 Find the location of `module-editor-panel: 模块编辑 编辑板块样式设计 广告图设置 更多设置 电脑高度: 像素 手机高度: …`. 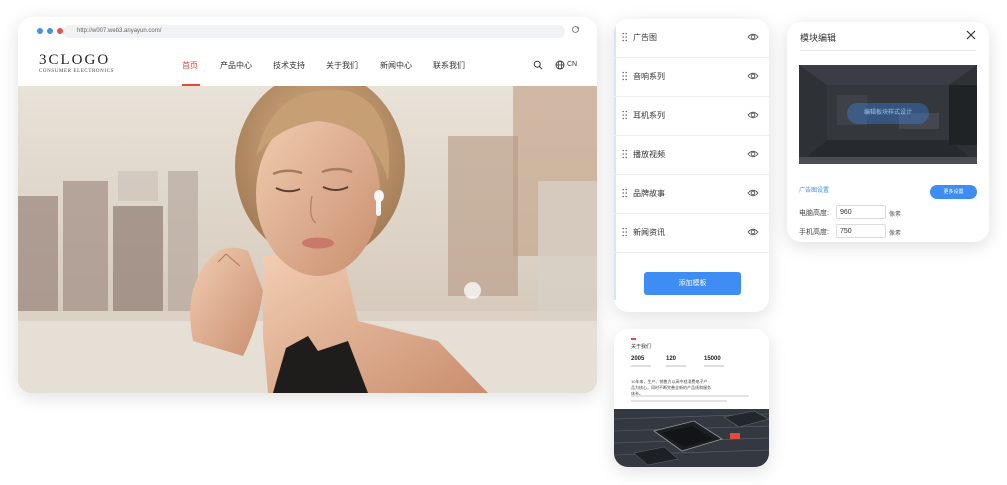

module-editor-panel: 模块编辑 编辑板块样式设计 广告图设置 更多设置 电脑高度: 像素 手机高度: … is located at coordinates (888, 132).